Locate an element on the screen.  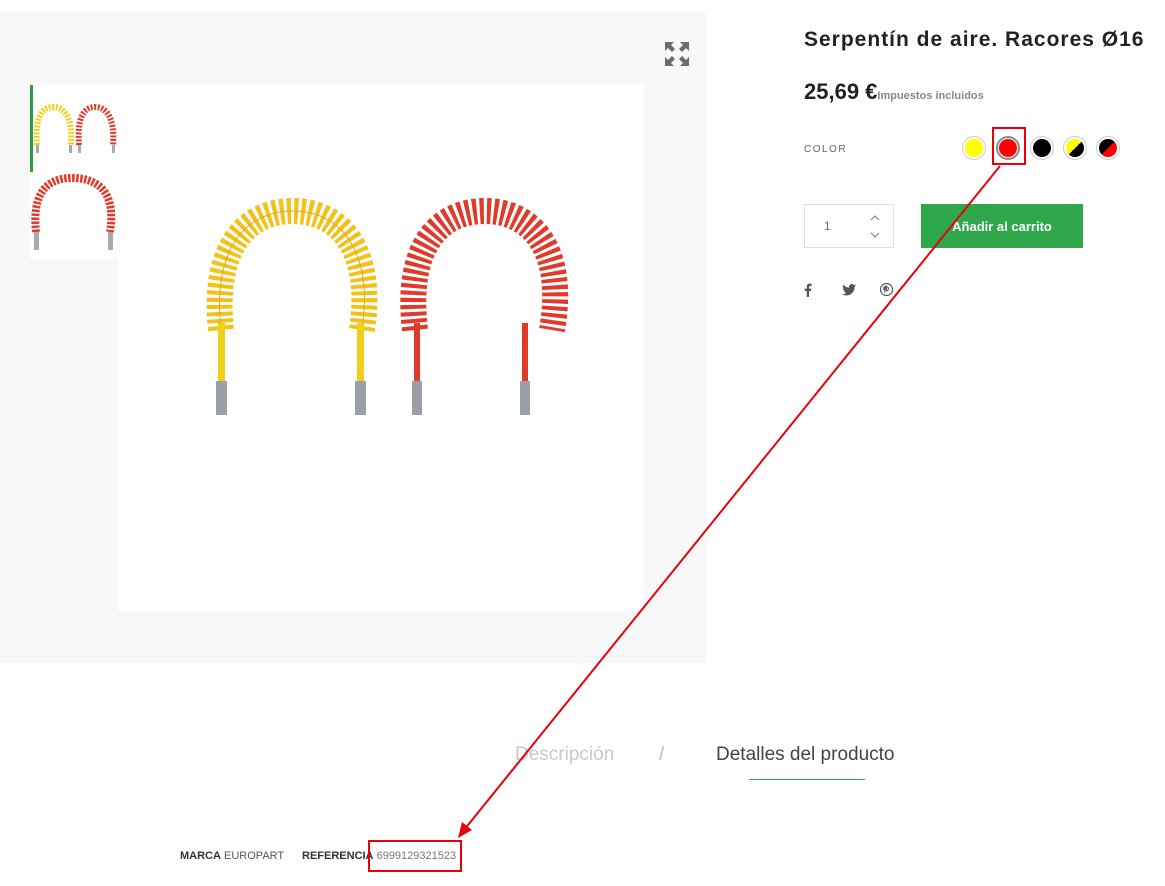
swatch-black is located at coordinates (1042, 148).